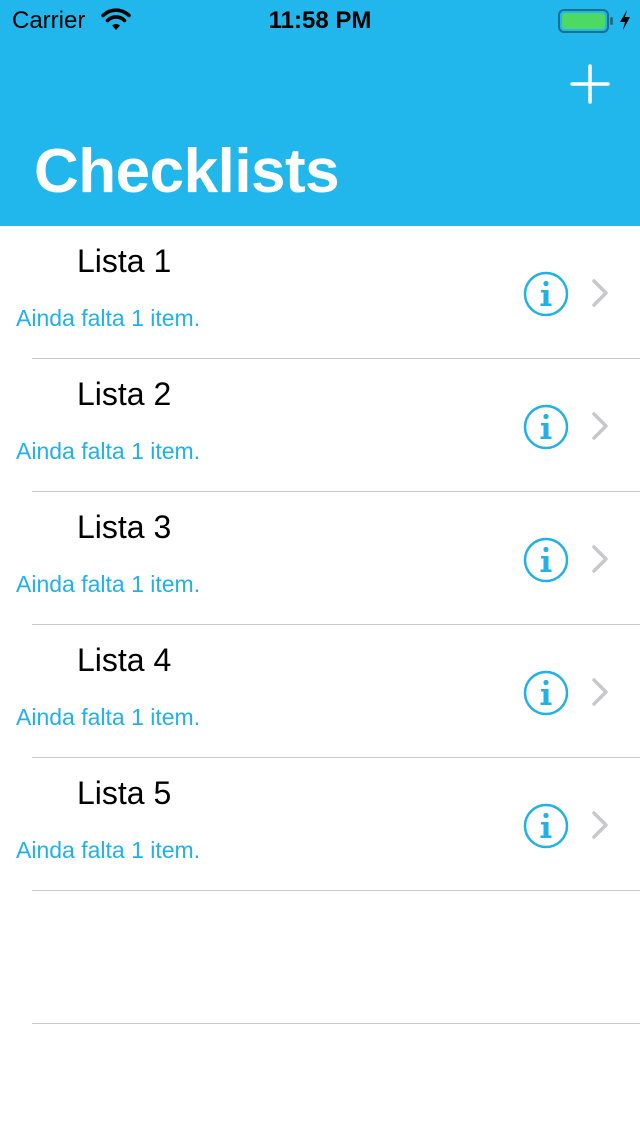 The width and height of the screenshot is (640, 1136). What do you see at coordinates (336, 1023) in the screenshot?
I see `row-separator` at bounding box center [336, 1023].